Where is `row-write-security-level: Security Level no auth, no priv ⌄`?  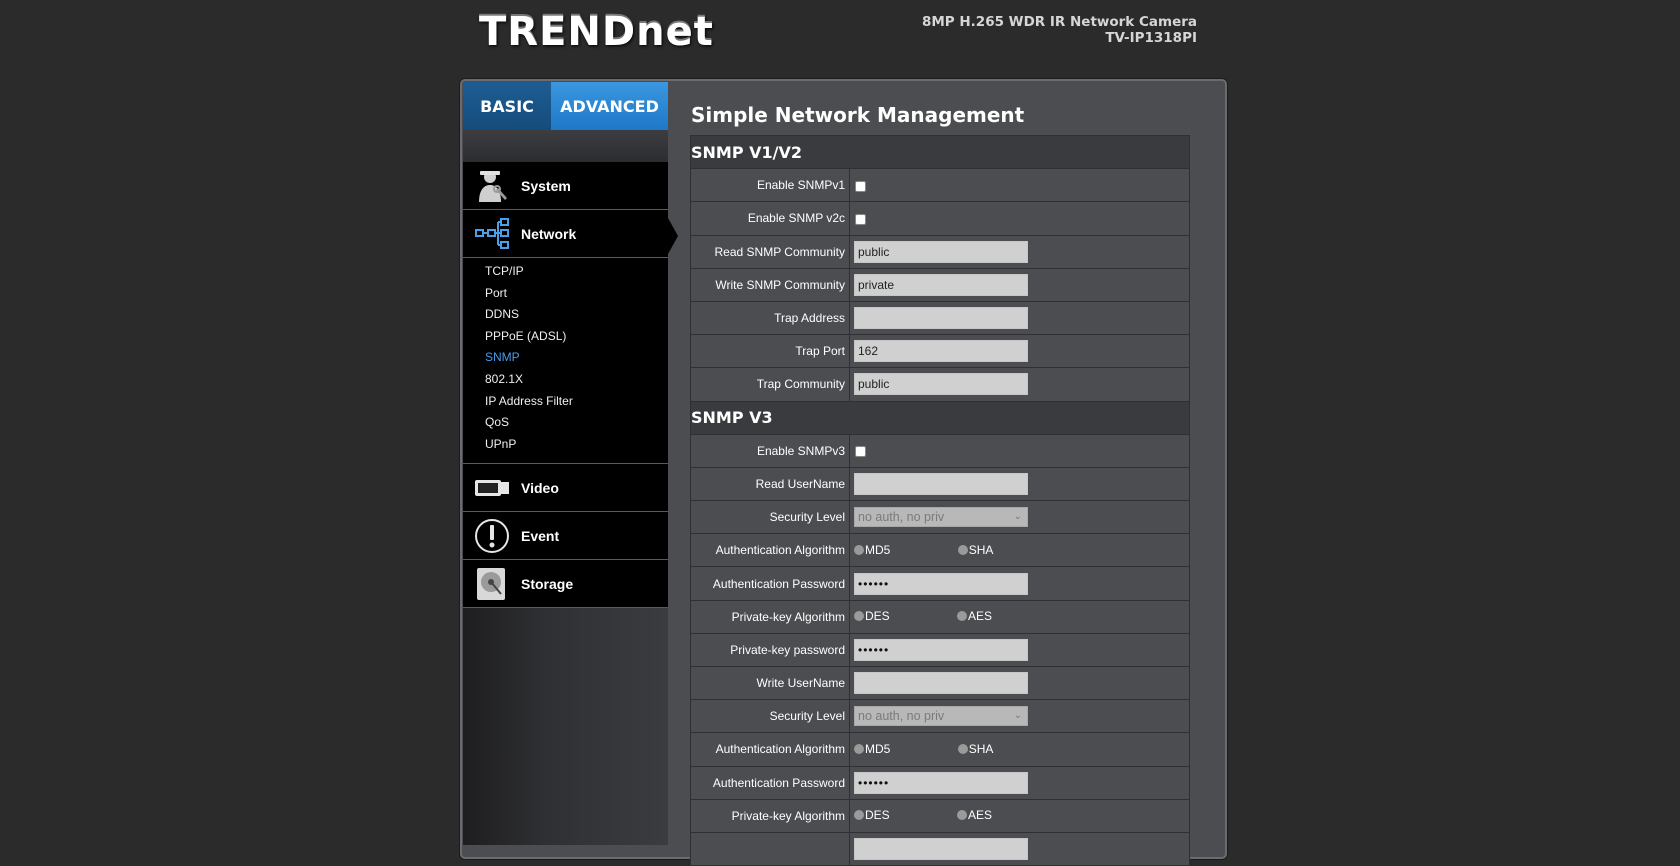
row-write-security-level: Security Level no auth, no priv ⌄ is located at coordinates (940, 716).